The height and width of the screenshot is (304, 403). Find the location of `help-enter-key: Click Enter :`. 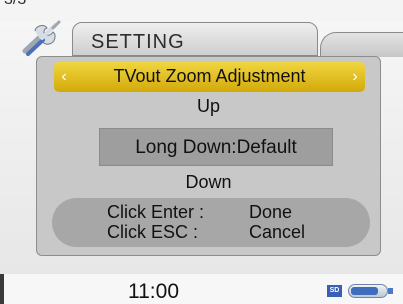

help-enter-key: Click Enter : is located at coordinates (156, 212).